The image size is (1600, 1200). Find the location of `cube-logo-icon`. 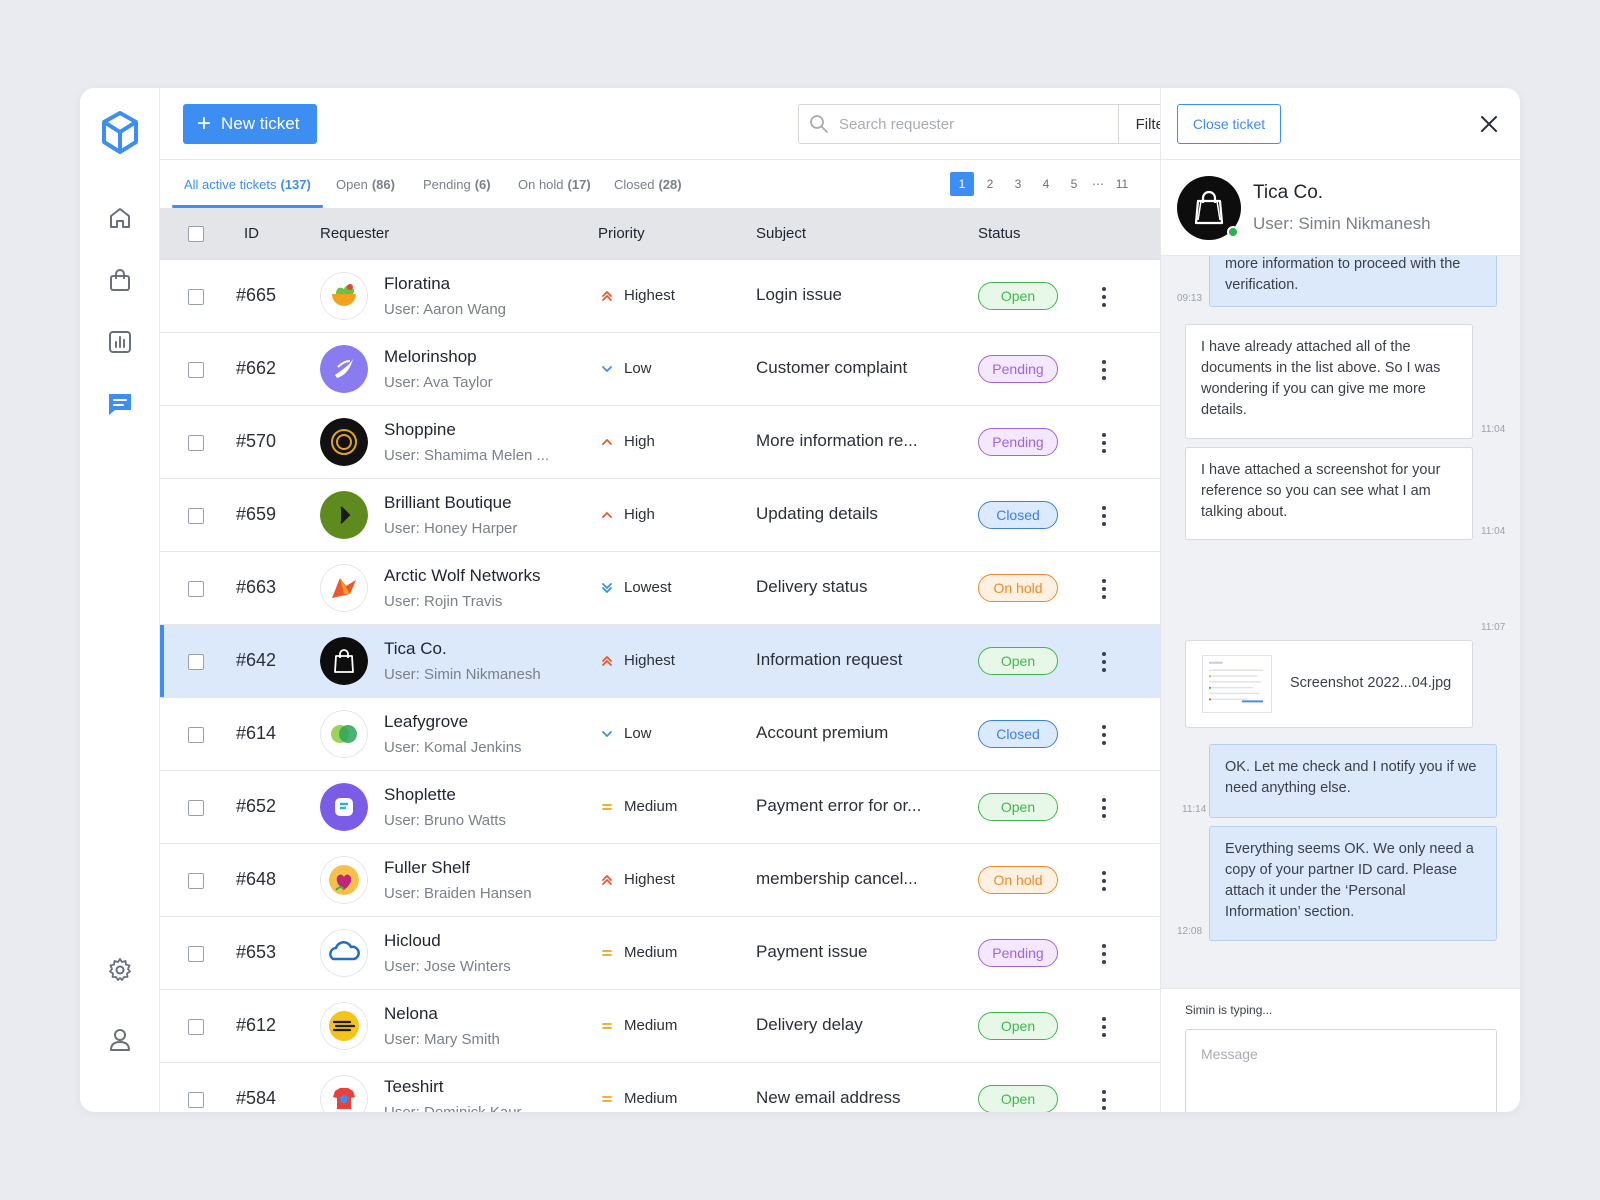

cube-logo-icon is located at coordinates (120, 133).